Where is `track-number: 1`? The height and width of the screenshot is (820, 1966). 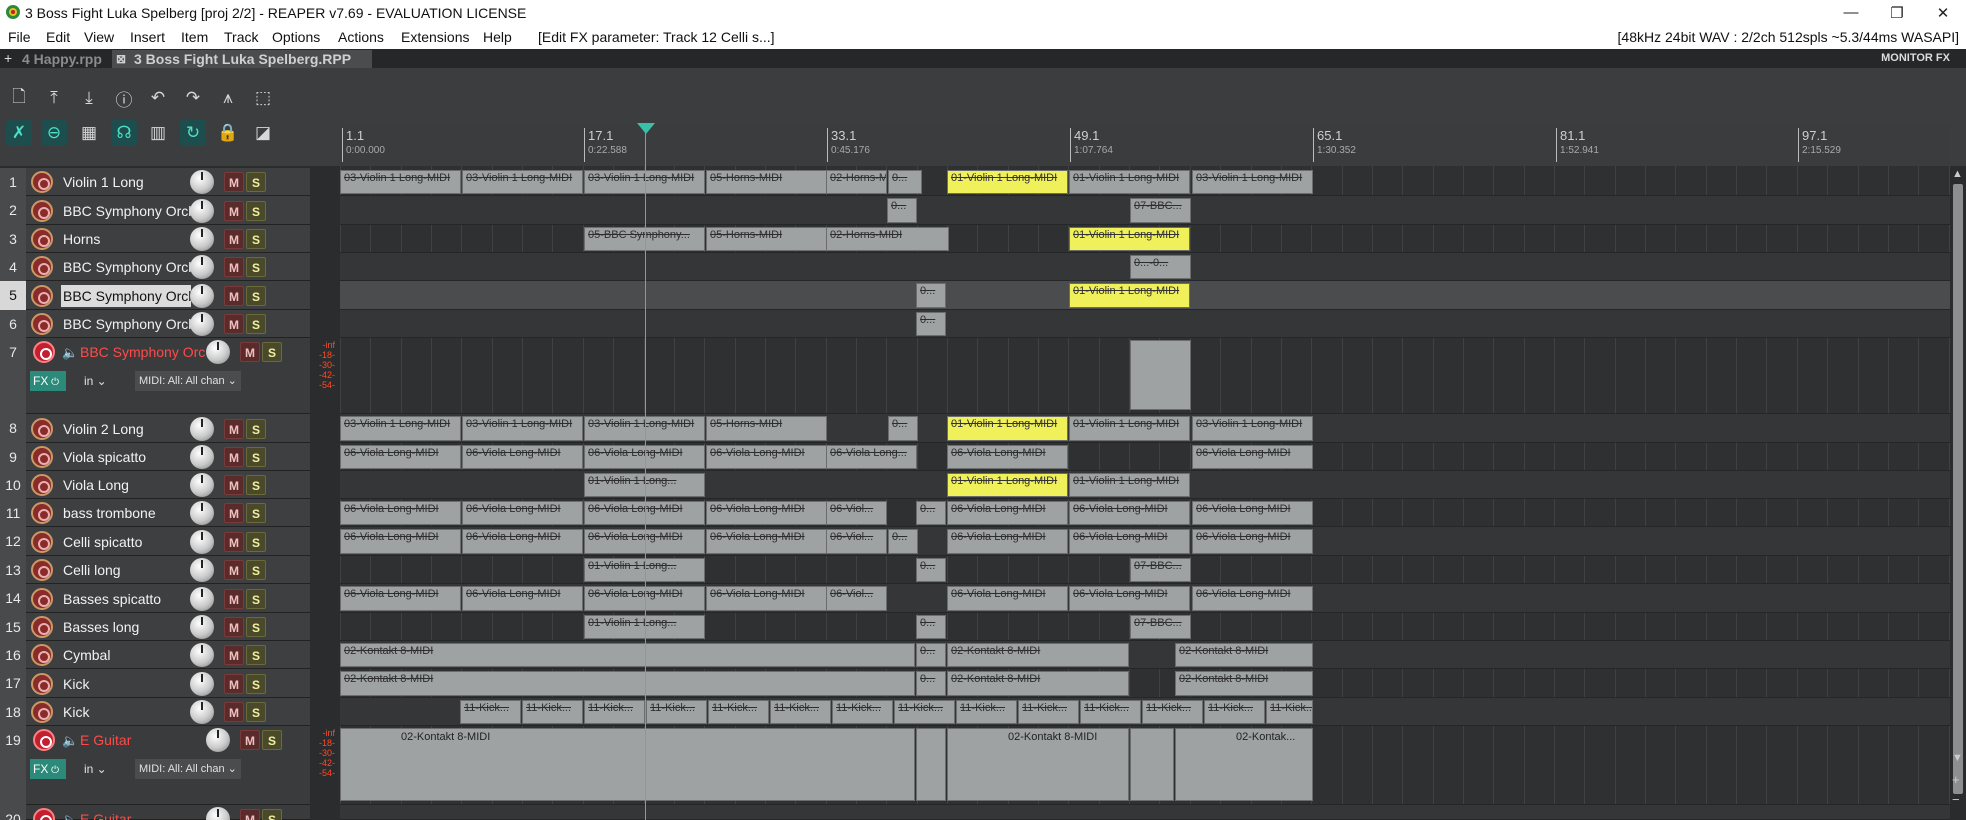 track-number: 1 is located at coordinates (13, 182).